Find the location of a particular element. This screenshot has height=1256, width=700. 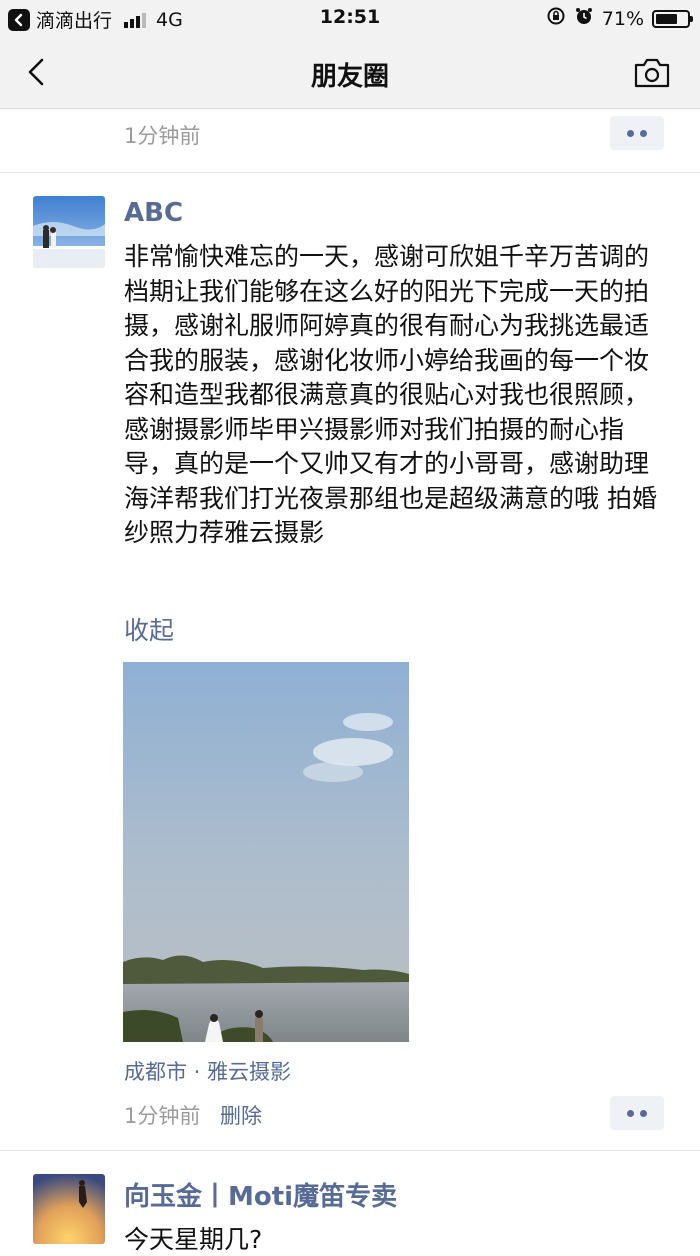

location-link: 成都市 · 雅云摄影 is located at coordinates (207, 1071).